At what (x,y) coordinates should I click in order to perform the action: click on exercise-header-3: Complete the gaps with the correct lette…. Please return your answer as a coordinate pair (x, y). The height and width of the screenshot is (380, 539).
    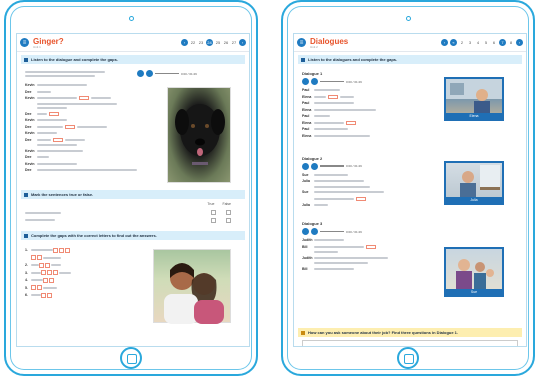
    Looking at the image, I should click on (133, 235).